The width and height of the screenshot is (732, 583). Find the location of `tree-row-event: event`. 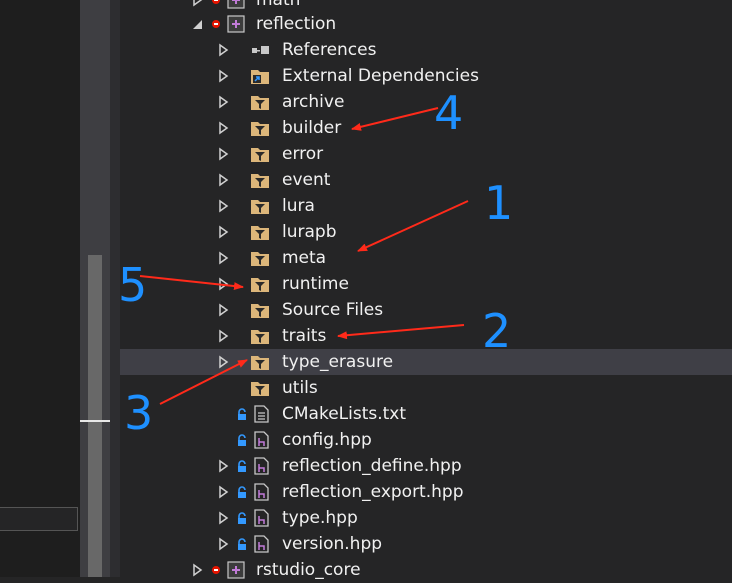

tree-row-event: event is located at coordinates (426, 180).